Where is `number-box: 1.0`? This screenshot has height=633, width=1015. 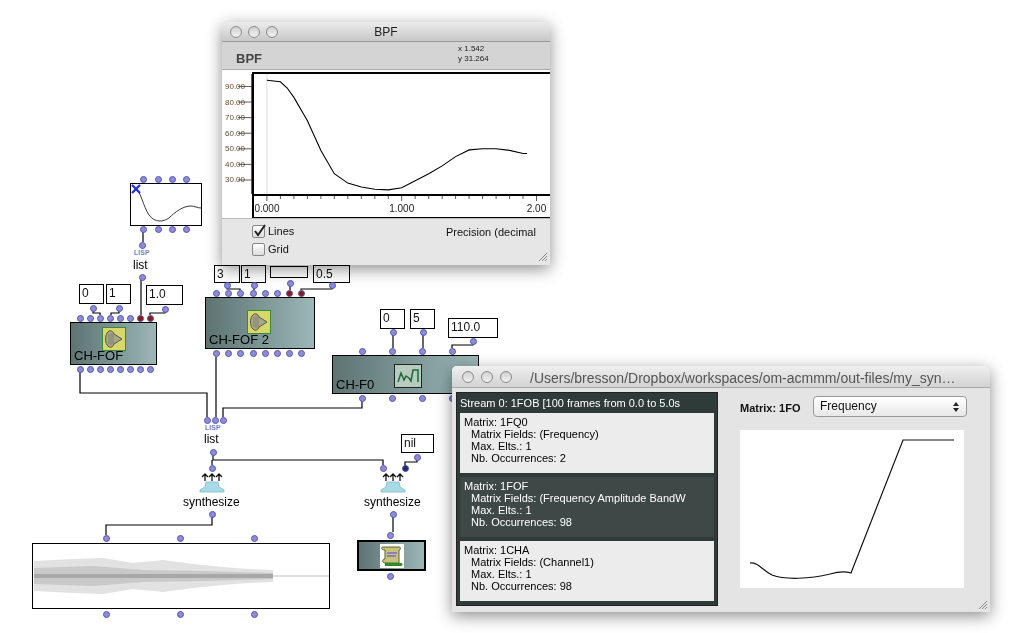
number-box: 1.0 is located at coordinates (164, 295).